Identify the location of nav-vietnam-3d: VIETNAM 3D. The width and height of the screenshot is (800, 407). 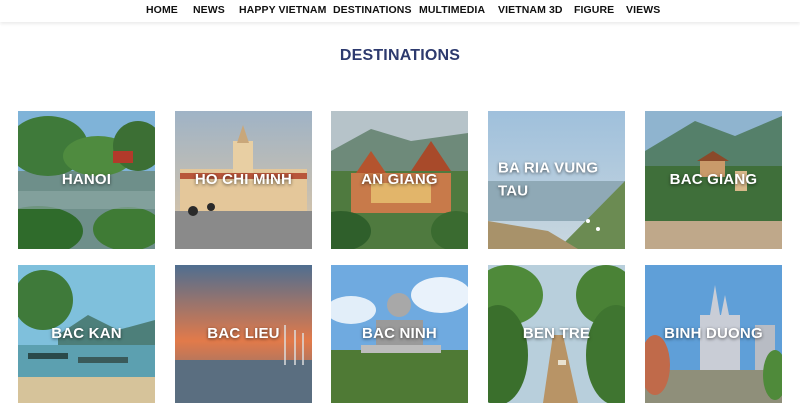
(530, 10).